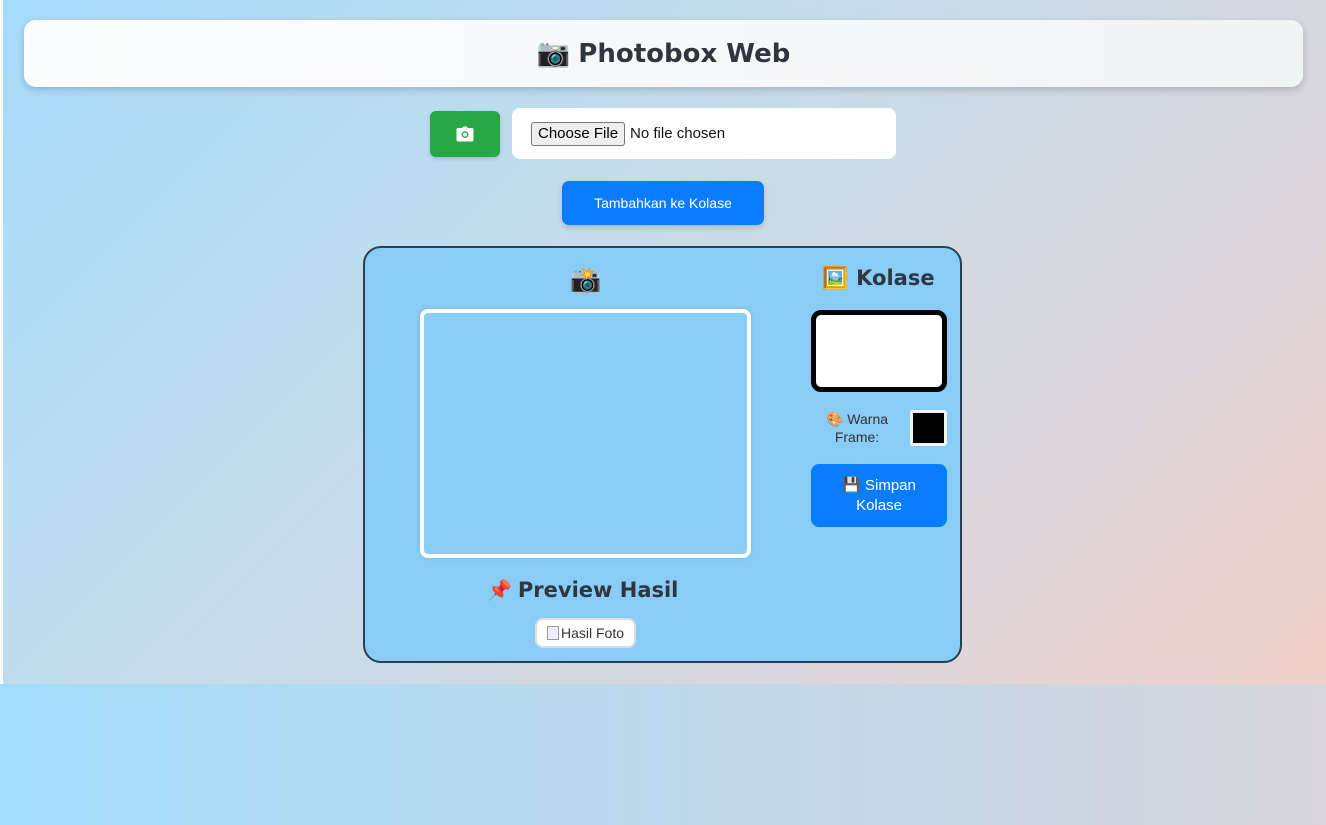 The width and height of the screenshot is (1326, 825). Describe the element at coordinates (552, 633) in the screenshot. I see `broken-image-icon` at that location.